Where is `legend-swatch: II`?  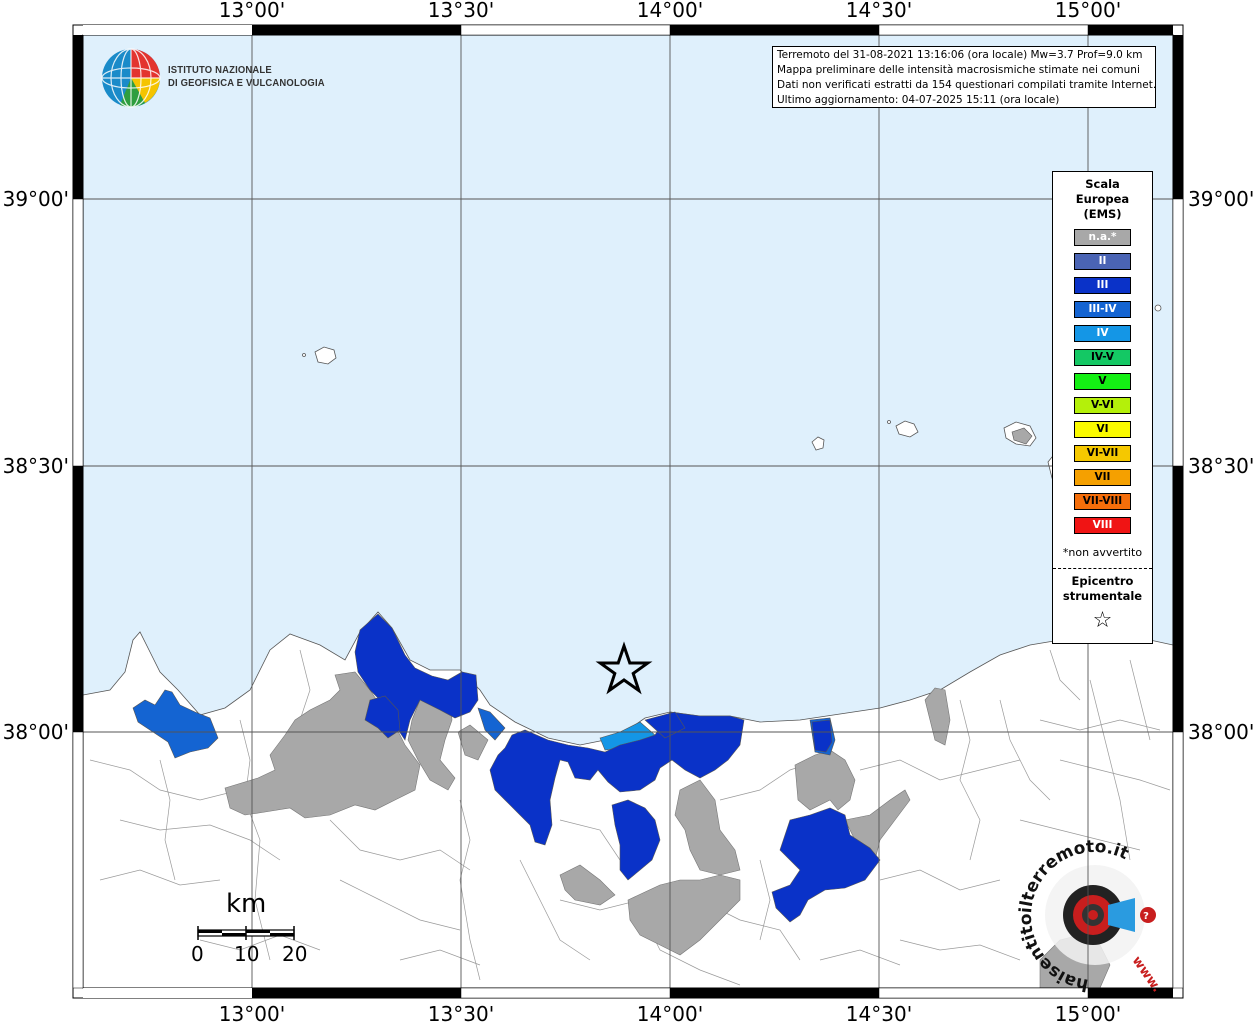
legend-swatch: II is located at coordinates (1102, 261).